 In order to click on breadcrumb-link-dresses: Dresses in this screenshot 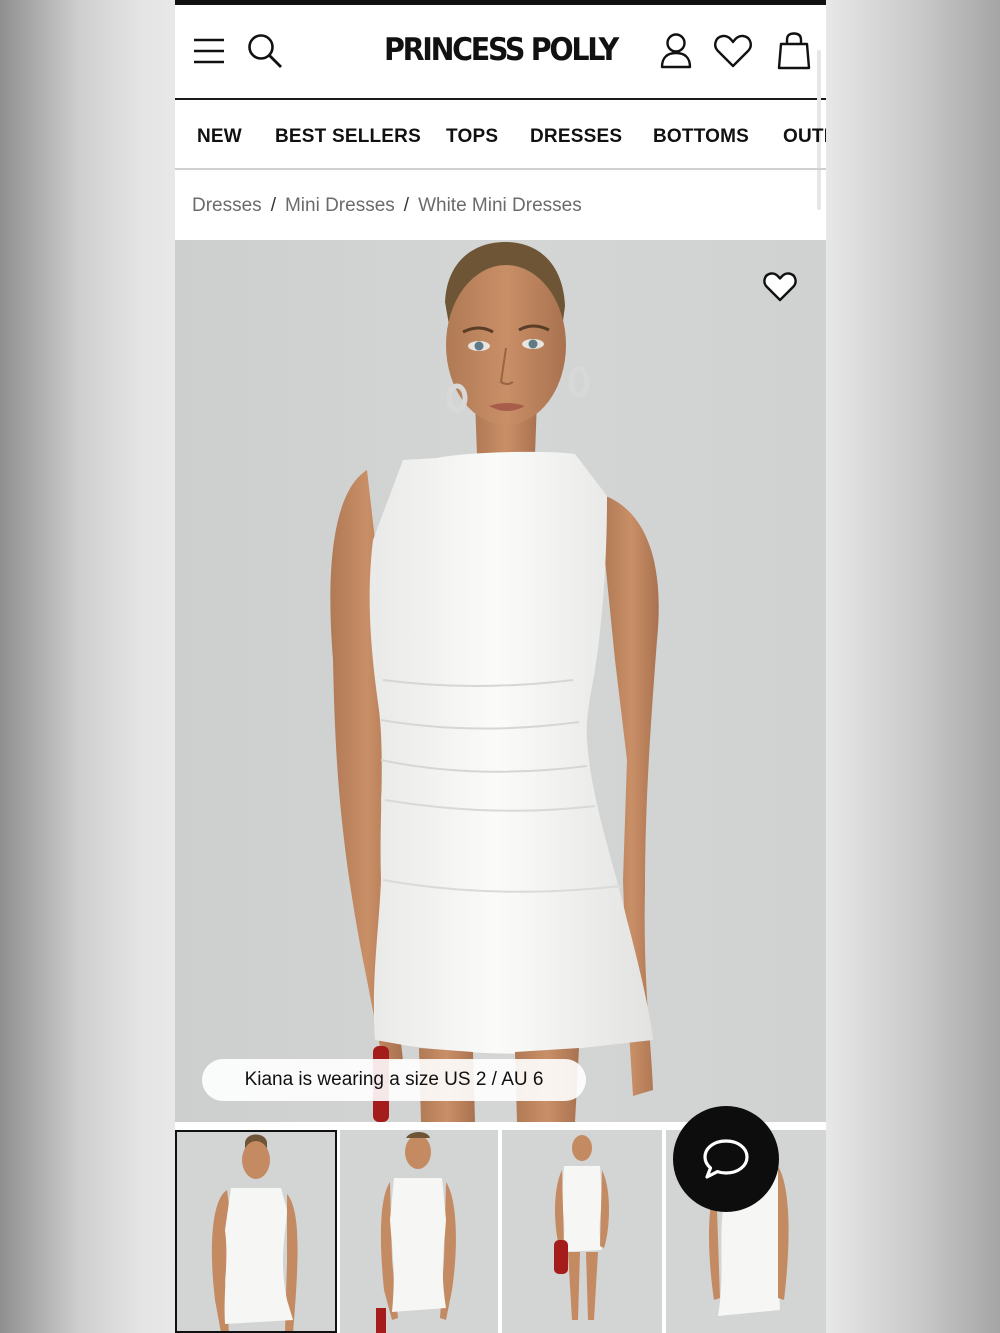, I will do `click(227, 205)`.